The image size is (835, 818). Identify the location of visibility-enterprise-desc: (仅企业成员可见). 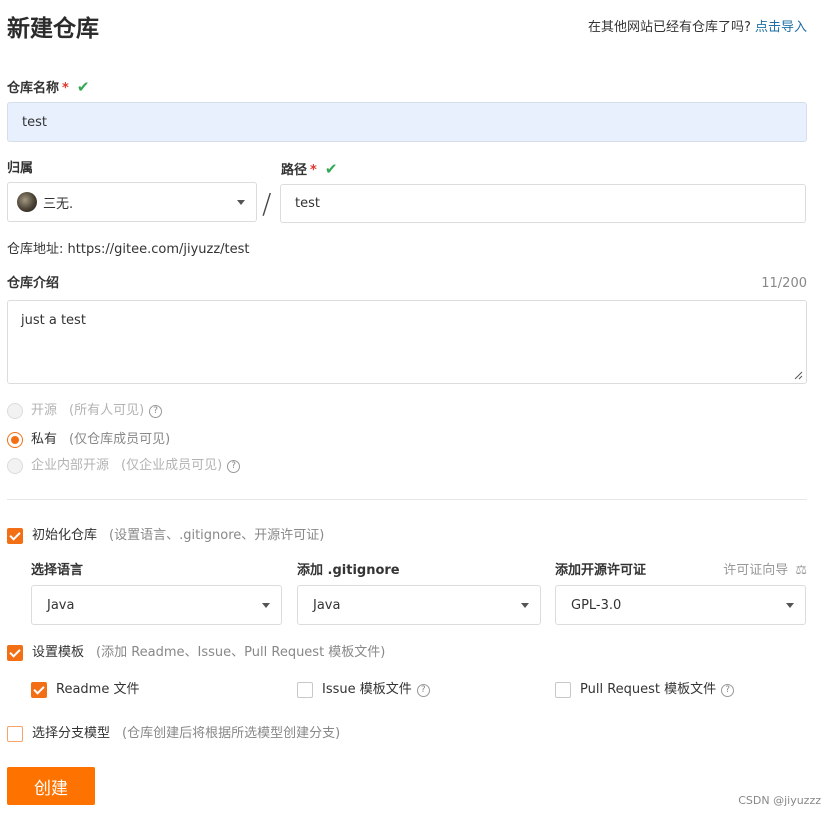
(172, 465).